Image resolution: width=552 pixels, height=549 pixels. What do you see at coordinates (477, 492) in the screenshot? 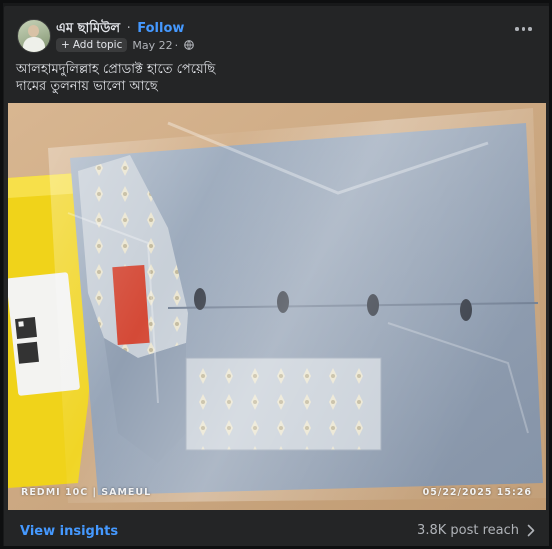
I see `timestamp-watermark: 05/22/2025 15:26` at bounding box center [477, 492].